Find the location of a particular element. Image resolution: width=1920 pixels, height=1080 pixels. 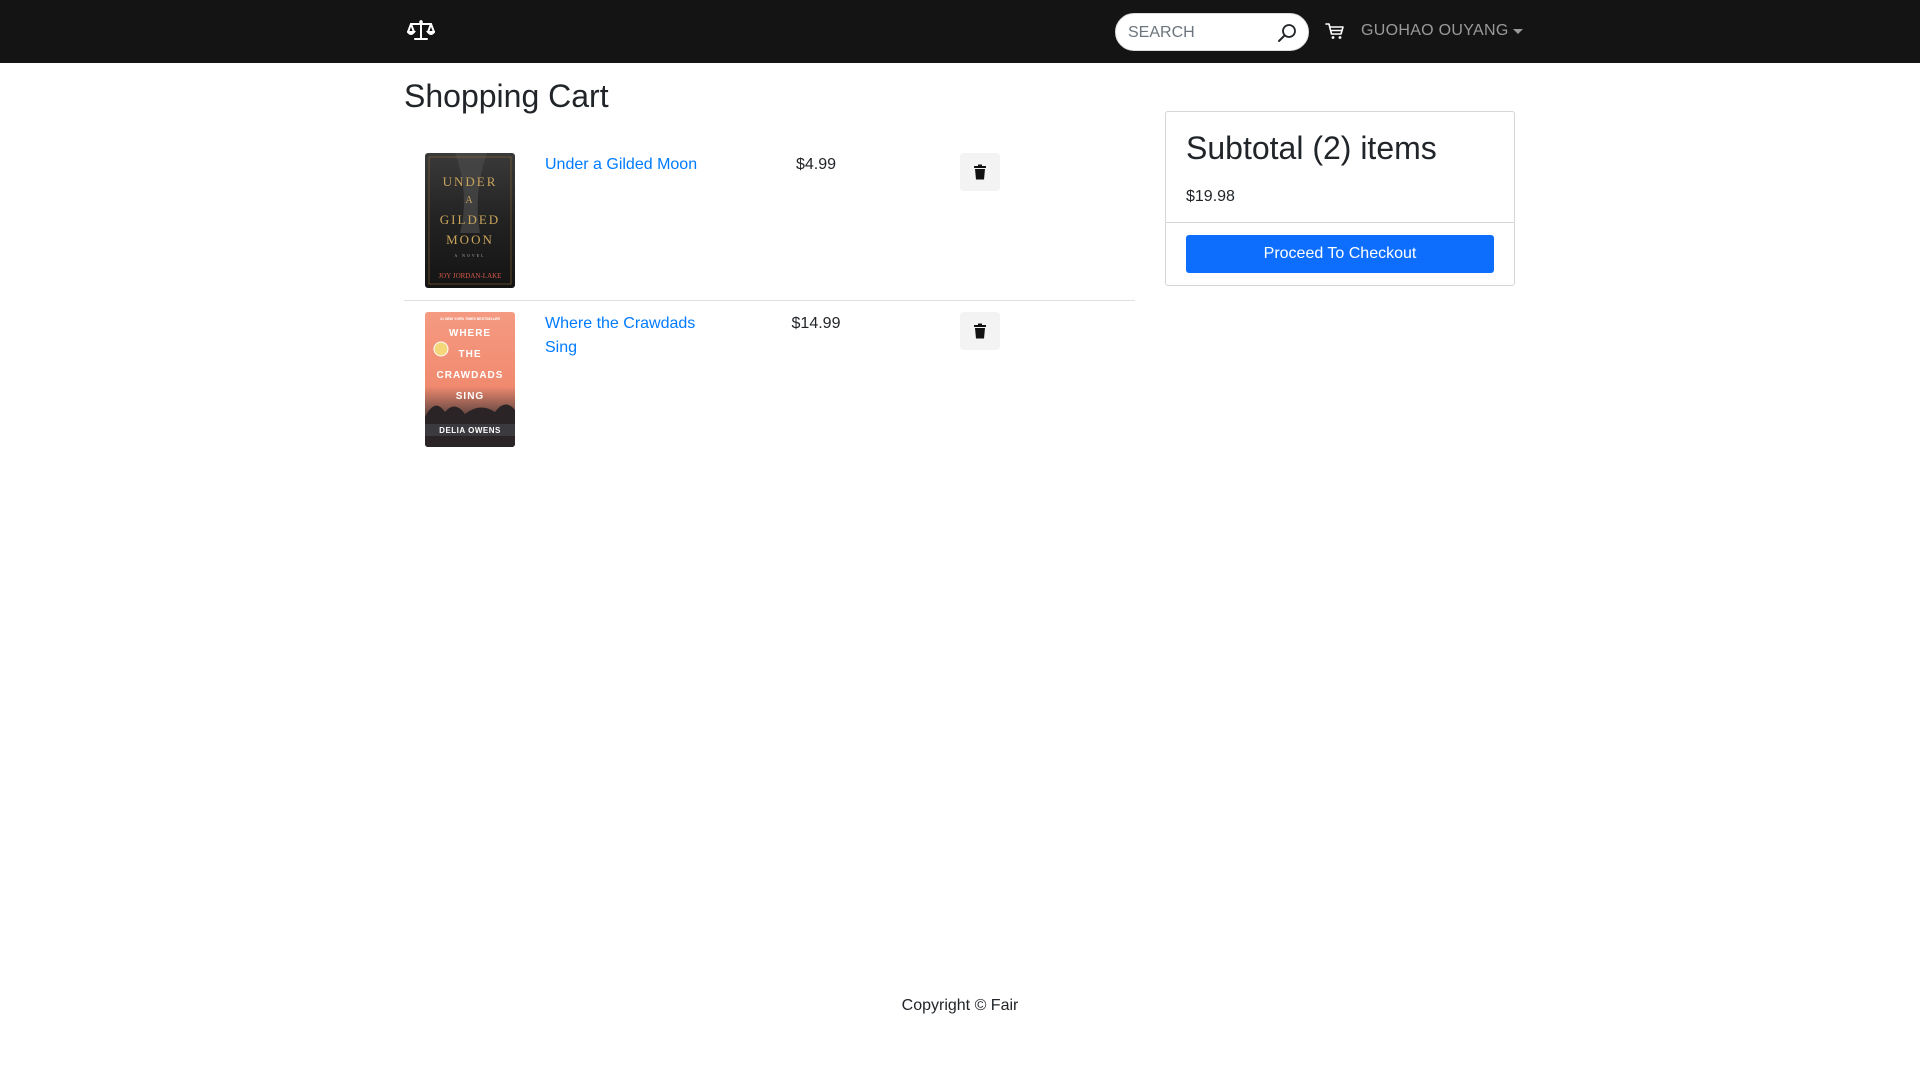

cart-item-price: $4.99 is located at coordinates (816, 164).